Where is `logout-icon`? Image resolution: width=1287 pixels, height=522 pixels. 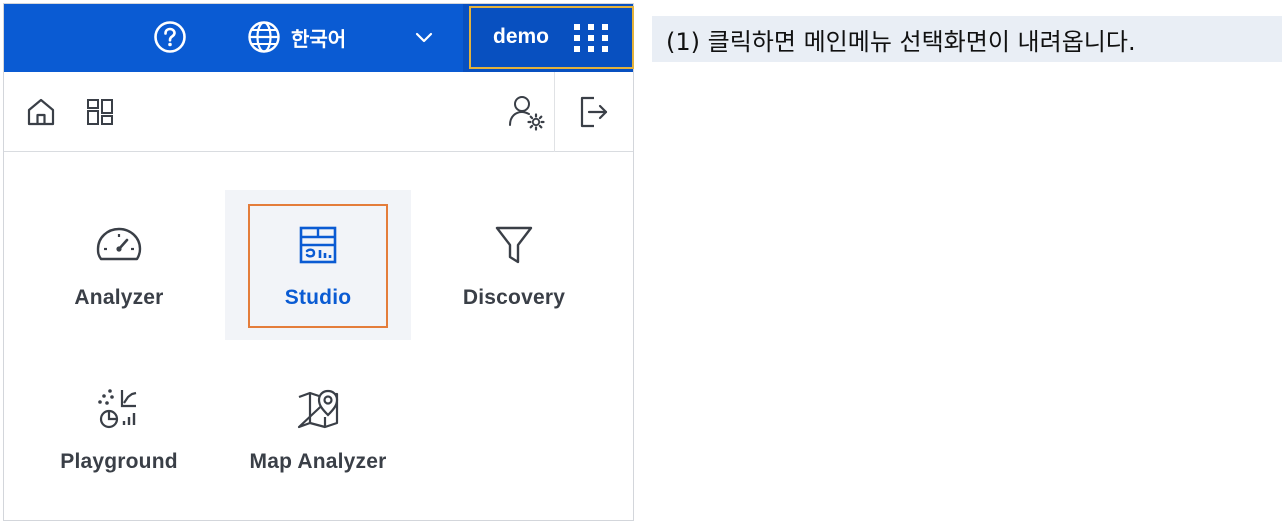
logout-icon is located at coordinates (594, 112).